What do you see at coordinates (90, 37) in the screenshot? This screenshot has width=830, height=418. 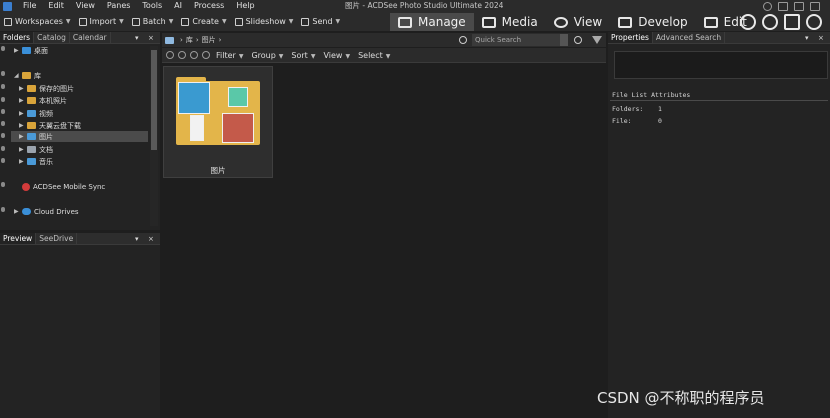 I see `tab-calendar: Calendar` at bounding box center [90, 37].